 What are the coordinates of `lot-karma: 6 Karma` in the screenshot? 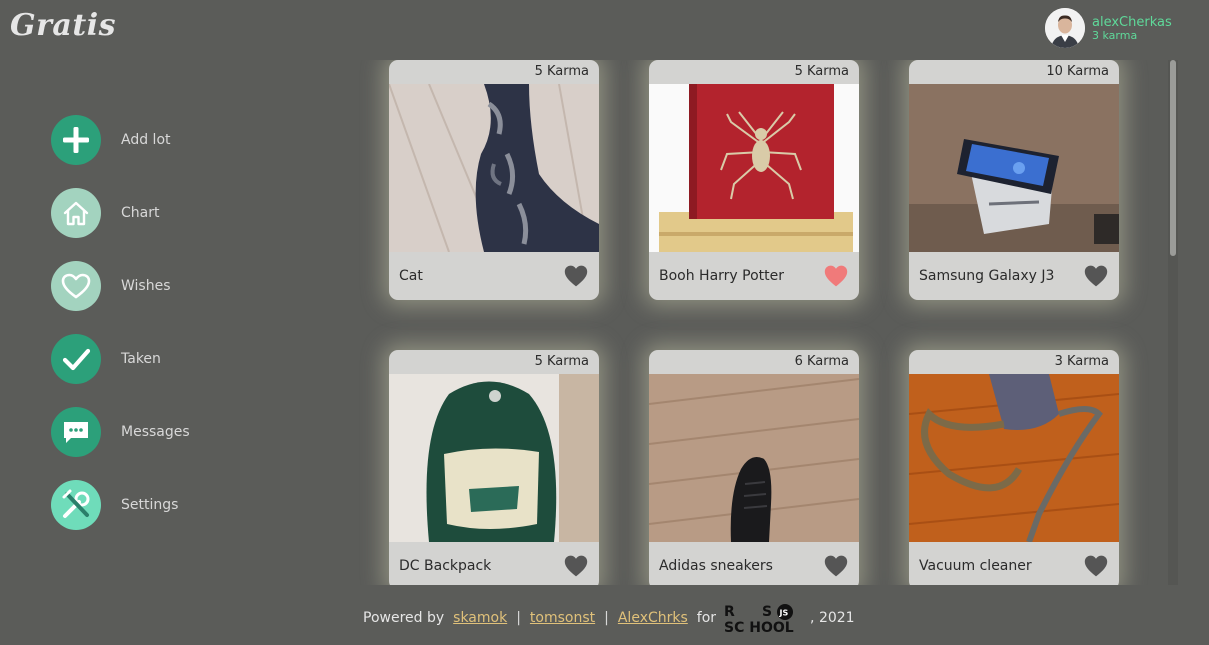 It's located at (821, 361).